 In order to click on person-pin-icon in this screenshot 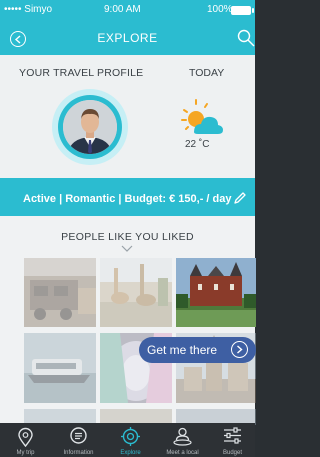, I will do `click(182, 436)`.